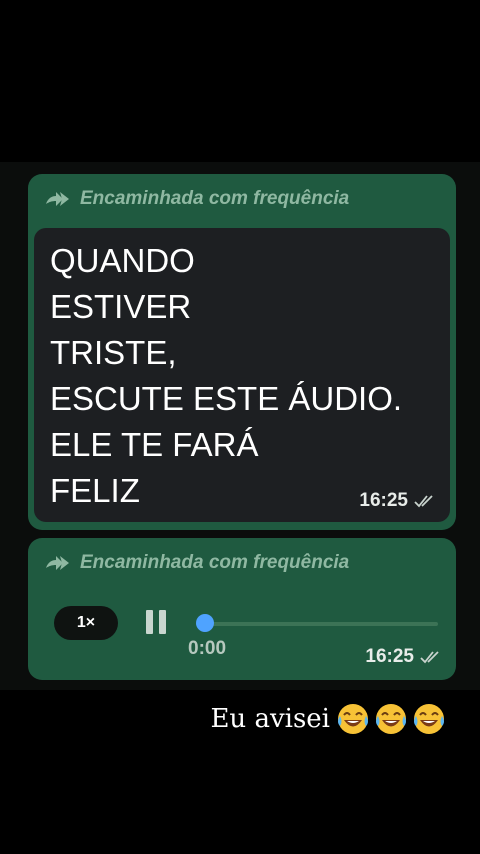  I want to click on audio-duration: 0:00, so click(207, 648).